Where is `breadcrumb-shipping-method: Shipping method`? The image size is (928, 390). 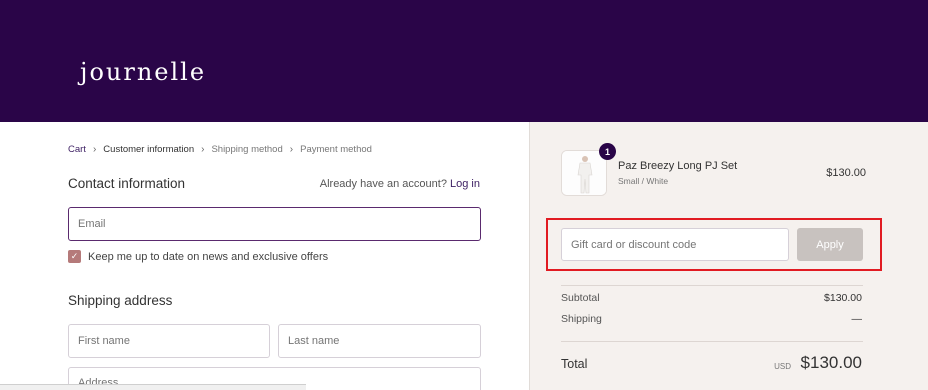 breadcrumb-shipping-method: Shipping method is located at coordinates (247, 149).